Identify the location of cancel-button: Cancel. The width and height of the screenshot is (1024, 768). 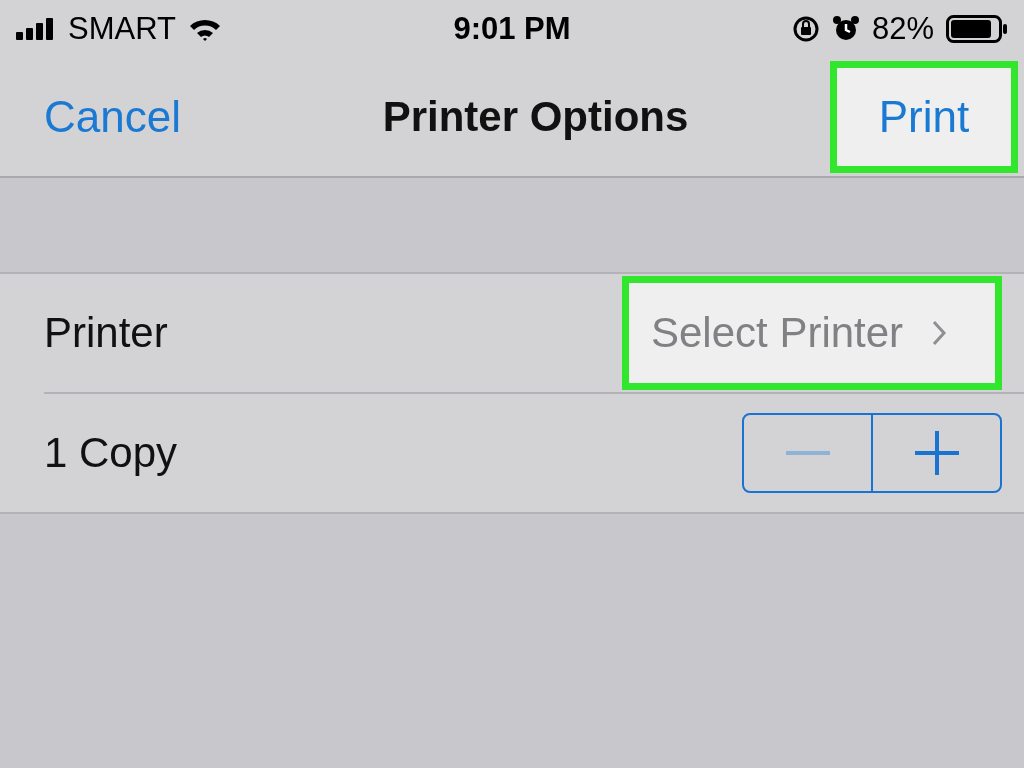
(112, 117).